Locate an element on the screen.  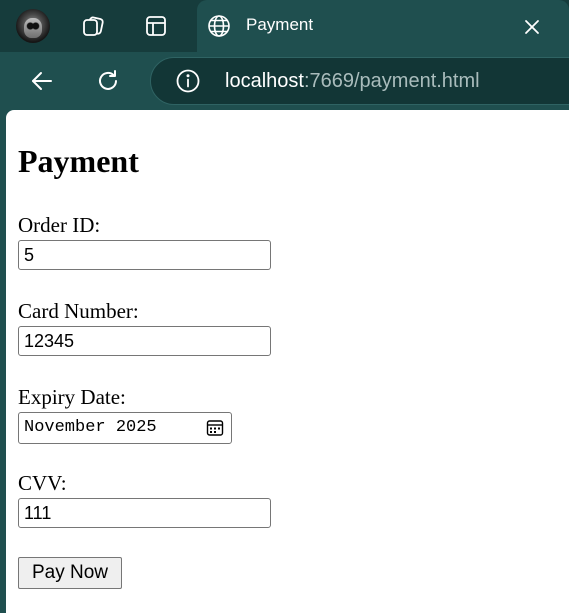
close-icon is located at coordinates (532, 27).